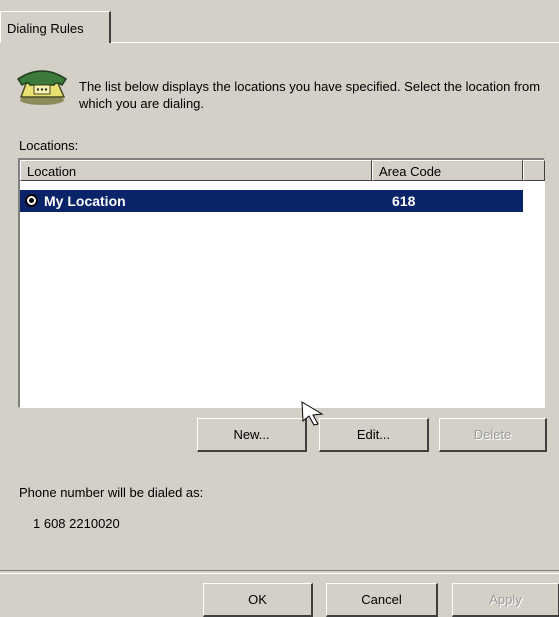 Image resolution: width=559 pixels, height=617 pixels. What do you see at coordinates (505, 600) in the screenshot?
I see `apply-button: Apply` at bounding box center [505, 600].